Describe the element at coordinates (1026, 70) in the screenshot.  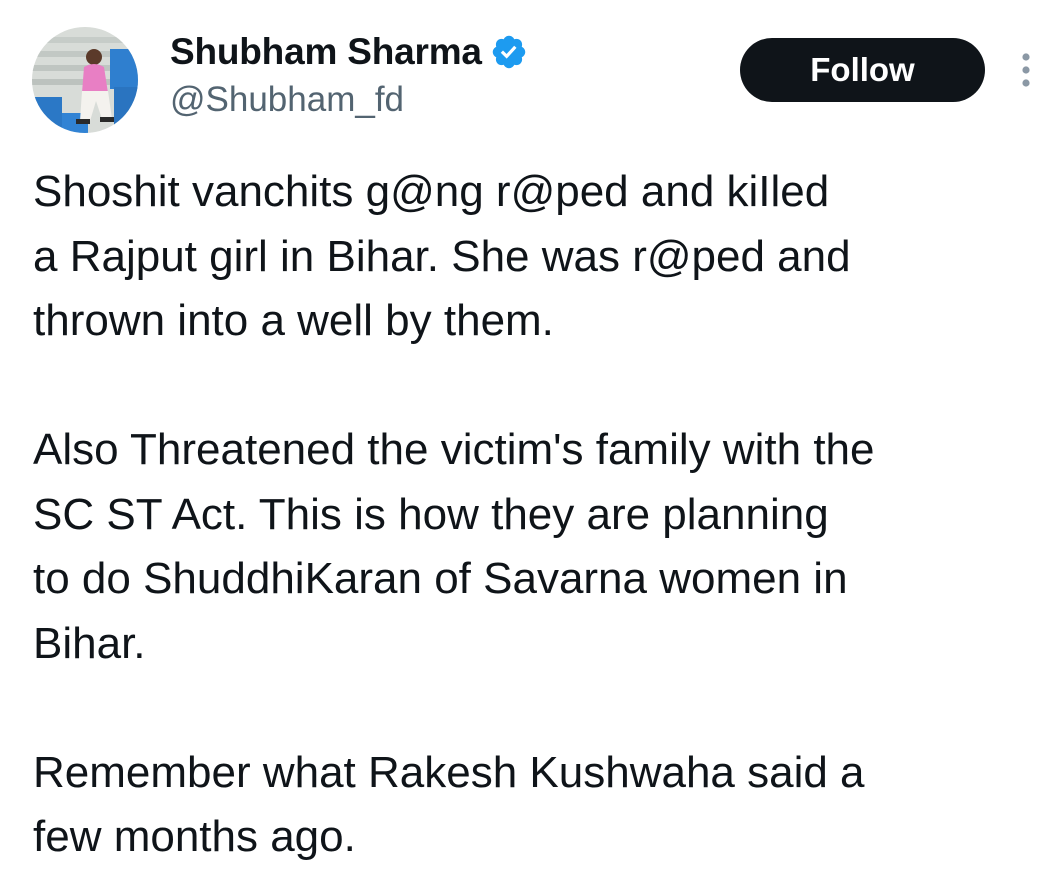
I see `more-vertical-icon` at that location.